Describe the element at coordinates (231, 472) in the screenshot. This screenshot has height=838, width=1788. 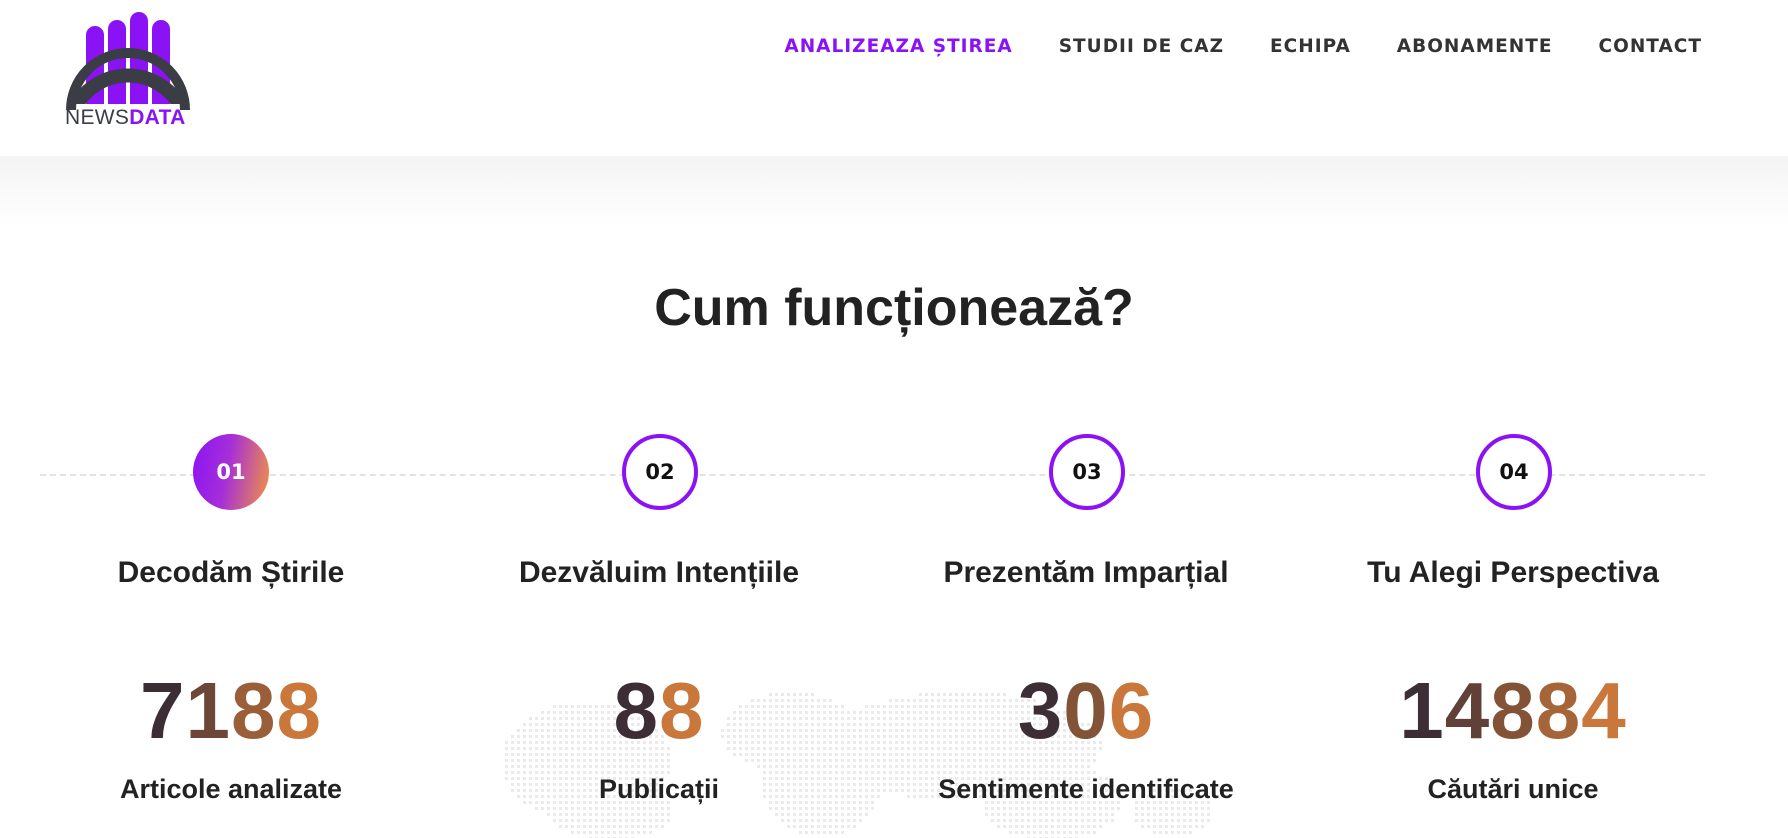
I see `step-number-badge: 01` at that location.